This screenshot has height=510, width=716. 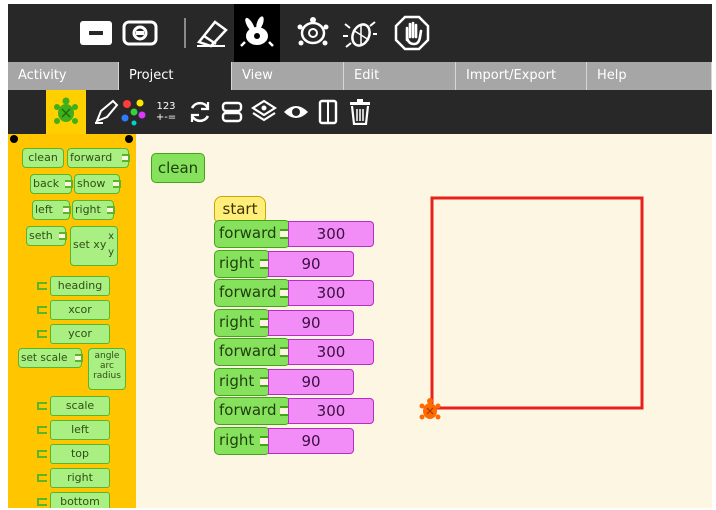 What do you see at coordinates (91, 183) in the screenshot?
I see `palette-show-label: show` at bounding box center [91, 183].